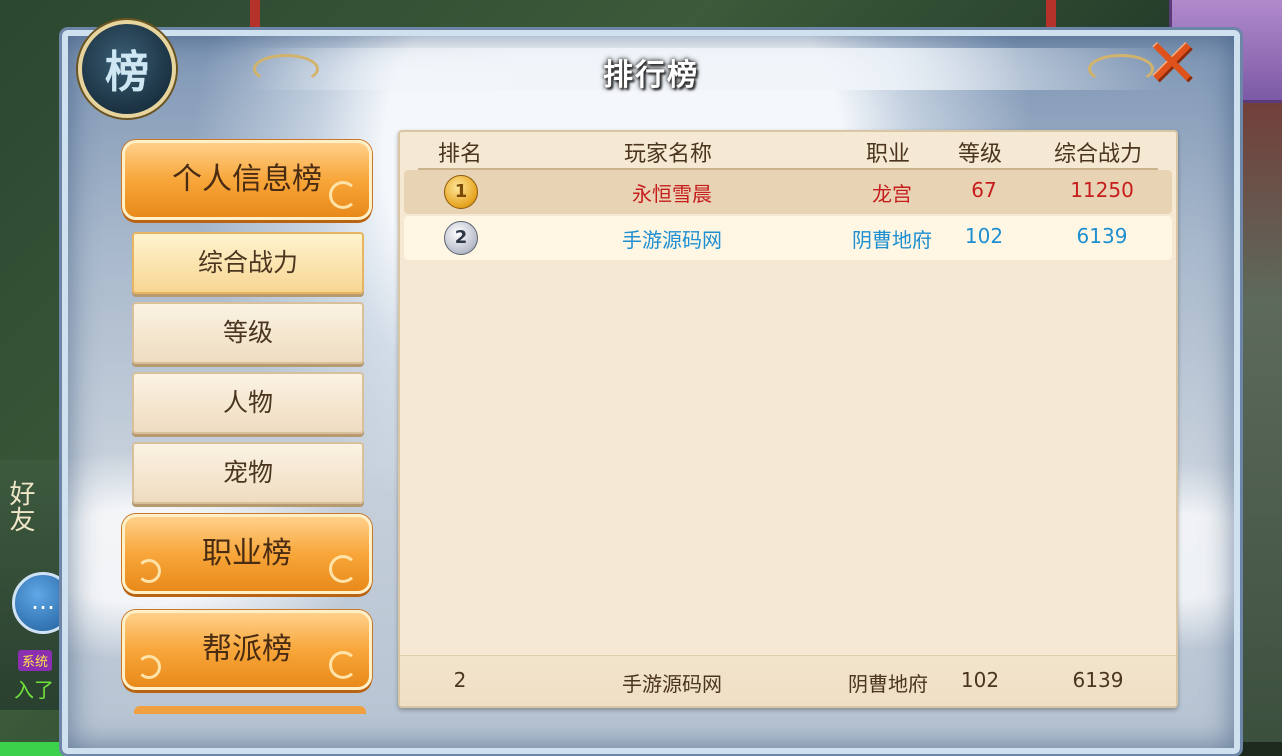 This screenshot has width=1282, height=756. I want to click on emblem-glyph: 榜, so click(127, 72).